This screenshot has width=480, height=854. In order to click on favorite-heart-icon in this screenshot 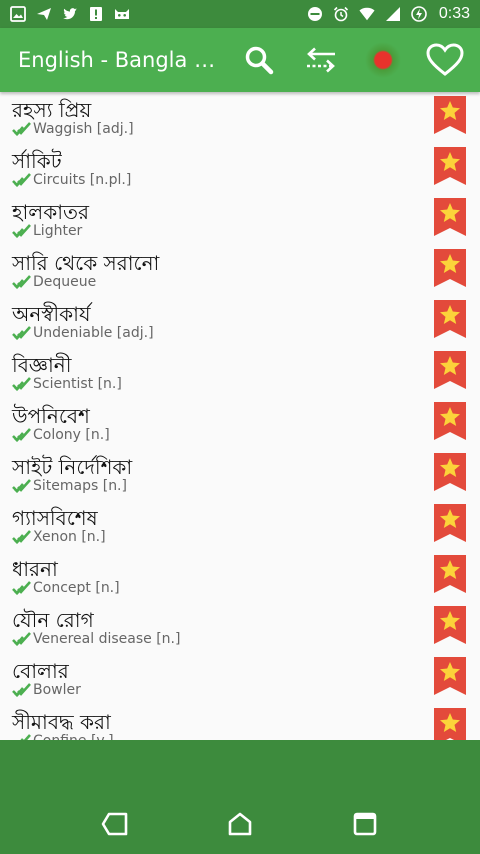, I will do `click(445, 59)`.